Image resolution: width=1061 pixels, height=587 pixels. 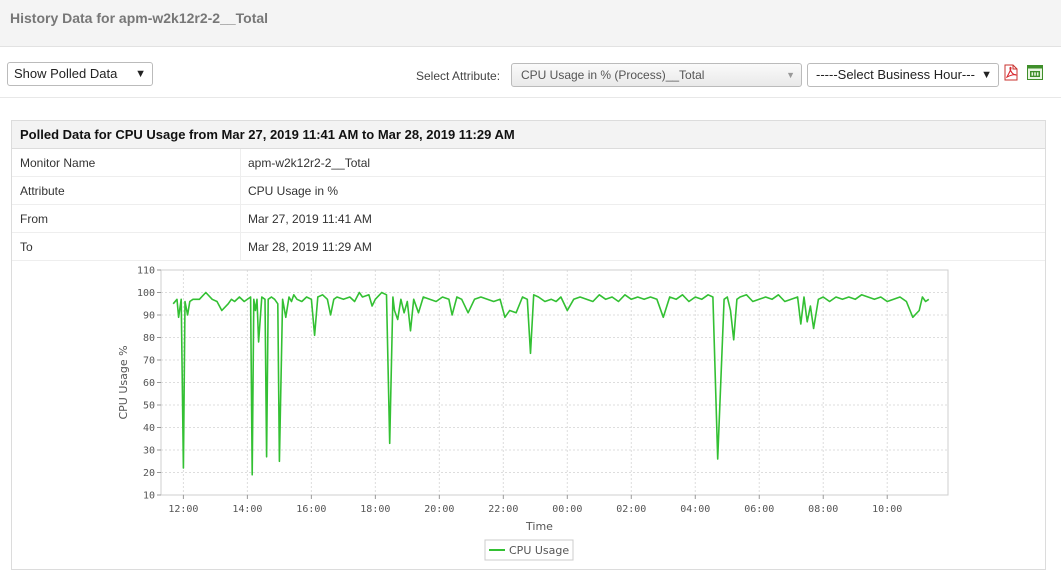 What do you see at coordinates (149, 406) in the screenshot?
I see `y-tick-label: 50` at bounding box center [149, 406].